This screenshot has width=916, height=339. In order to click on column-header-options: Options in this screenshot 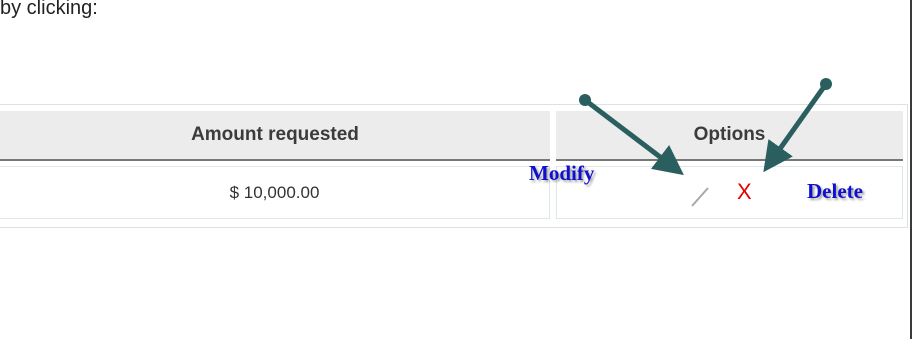, I will do `click(729, 136)`.